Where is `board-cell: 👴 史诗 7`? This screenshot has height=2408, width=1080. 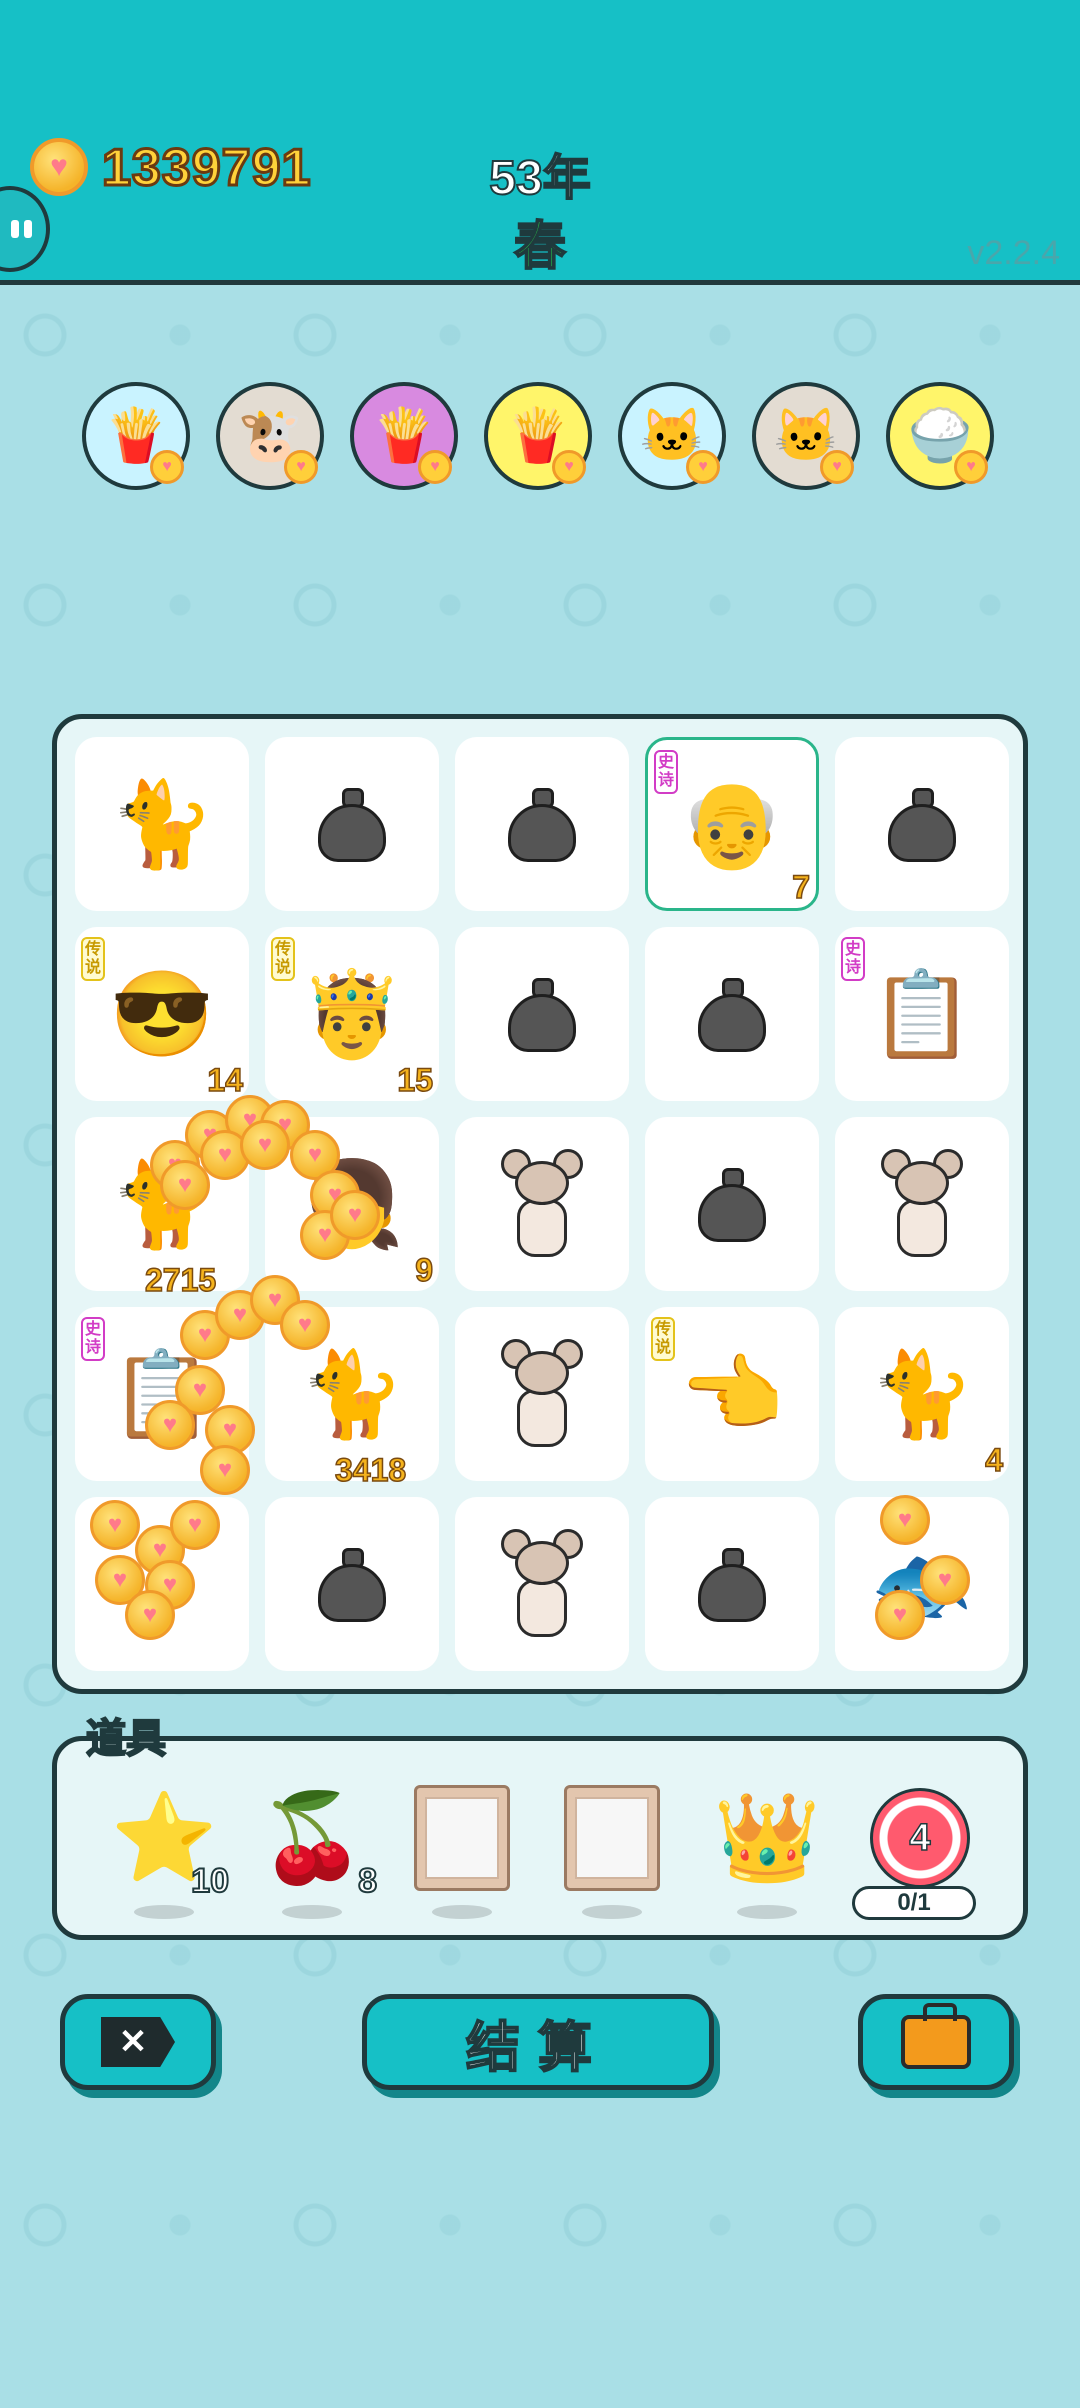 board-cell: 👴 史诗 7 is located at coordinates (732, 824).